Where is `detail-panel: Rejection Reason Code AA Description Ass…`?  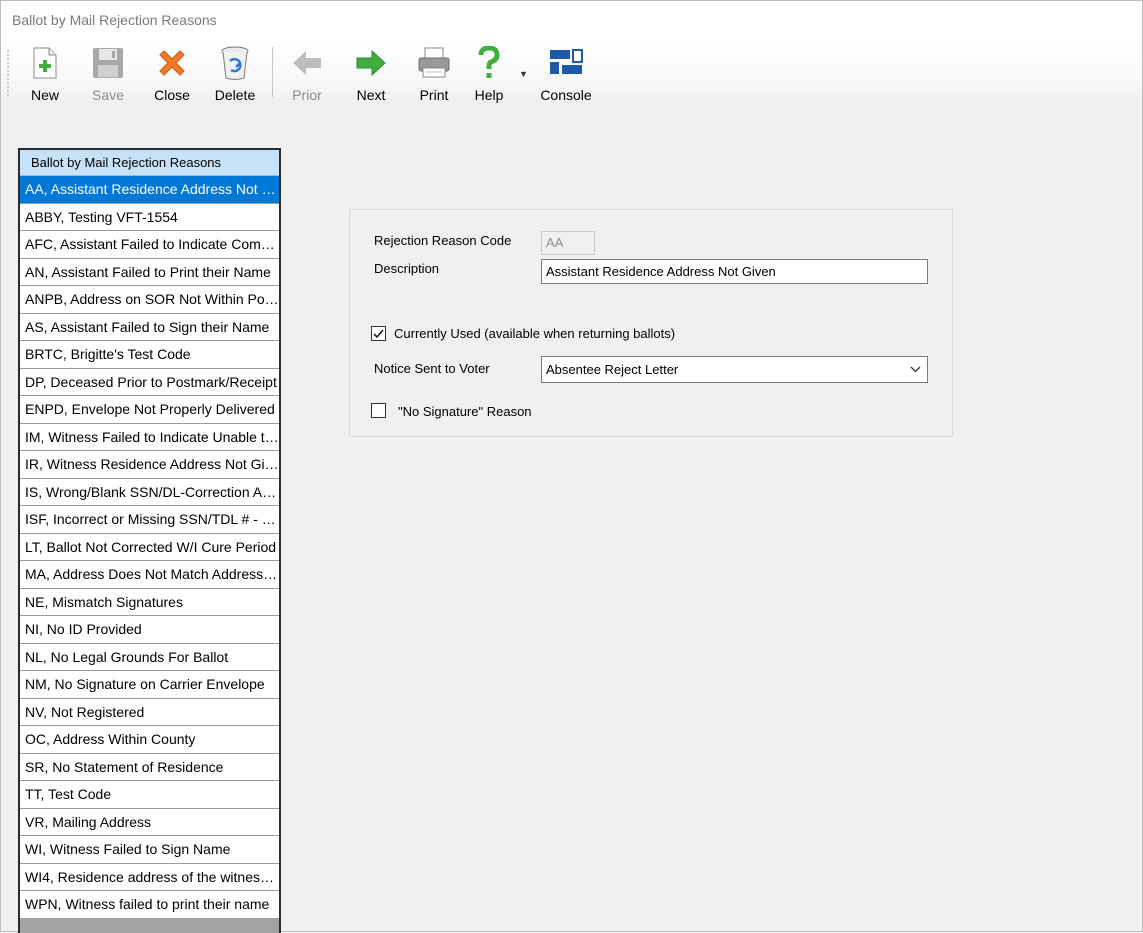
detail-panel: Rejection Reason Code AA Description Ass… is located at coordinates (651, 323).